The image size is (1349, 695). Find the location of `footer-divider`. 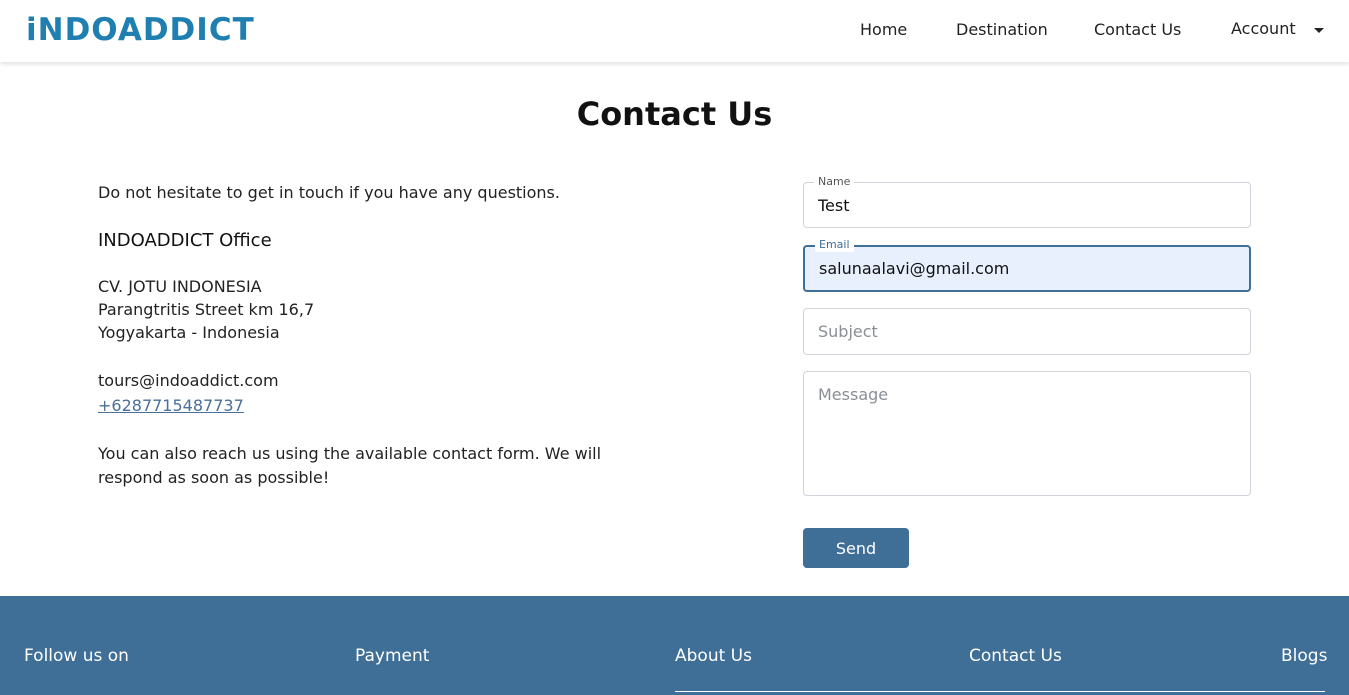

footer-divider is located at coordinates (1000, 691).